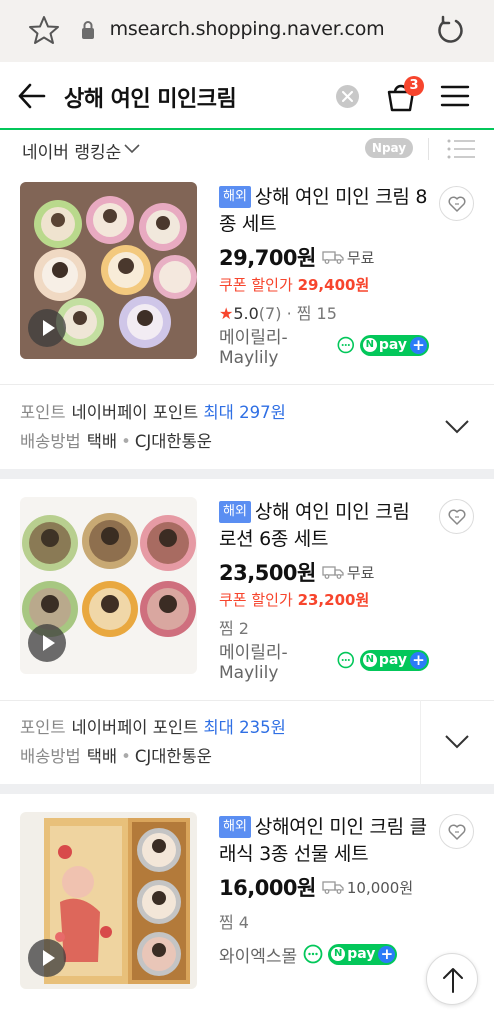  I want to click on point-info: 포인트 네이버페이 포인트 최대 297원, so click(153, 411).